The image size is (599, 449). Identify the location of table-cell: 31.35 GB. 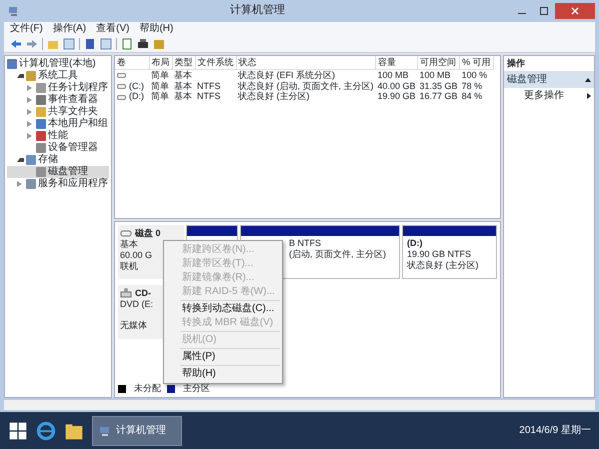
(439, 85).